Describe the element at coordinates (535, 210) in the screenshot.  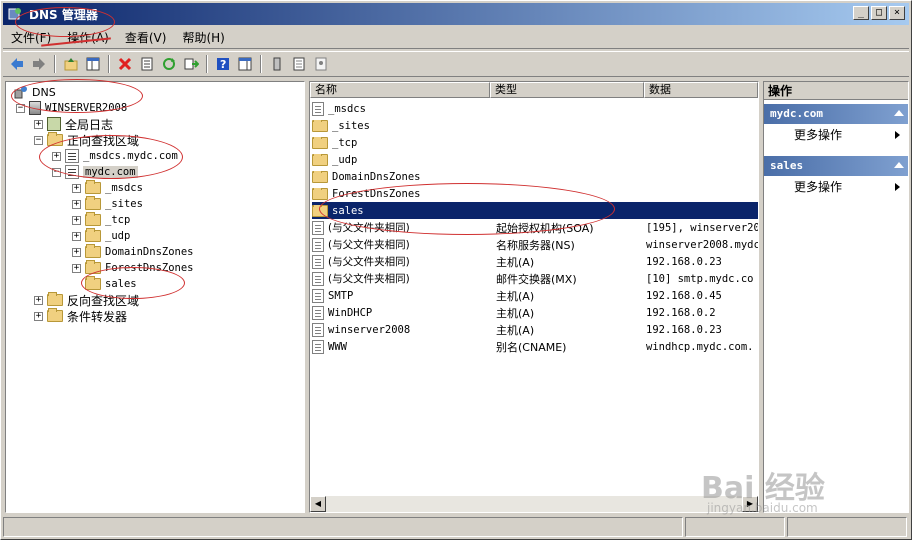
I see `list-row: sales` at that location.